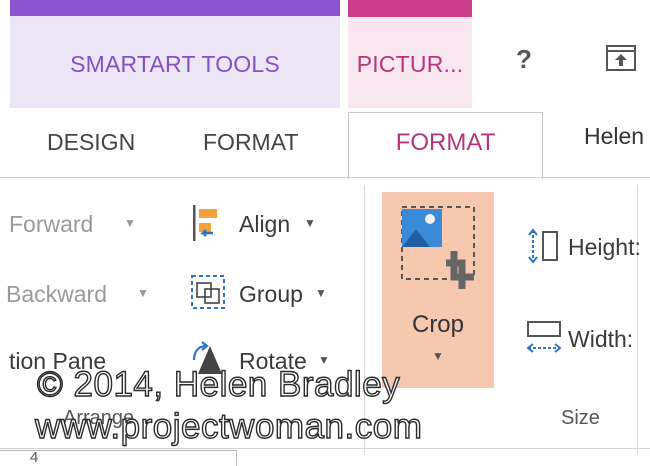  I want to click on website-watermark: www.projectwoman.com, so click(228, 426).